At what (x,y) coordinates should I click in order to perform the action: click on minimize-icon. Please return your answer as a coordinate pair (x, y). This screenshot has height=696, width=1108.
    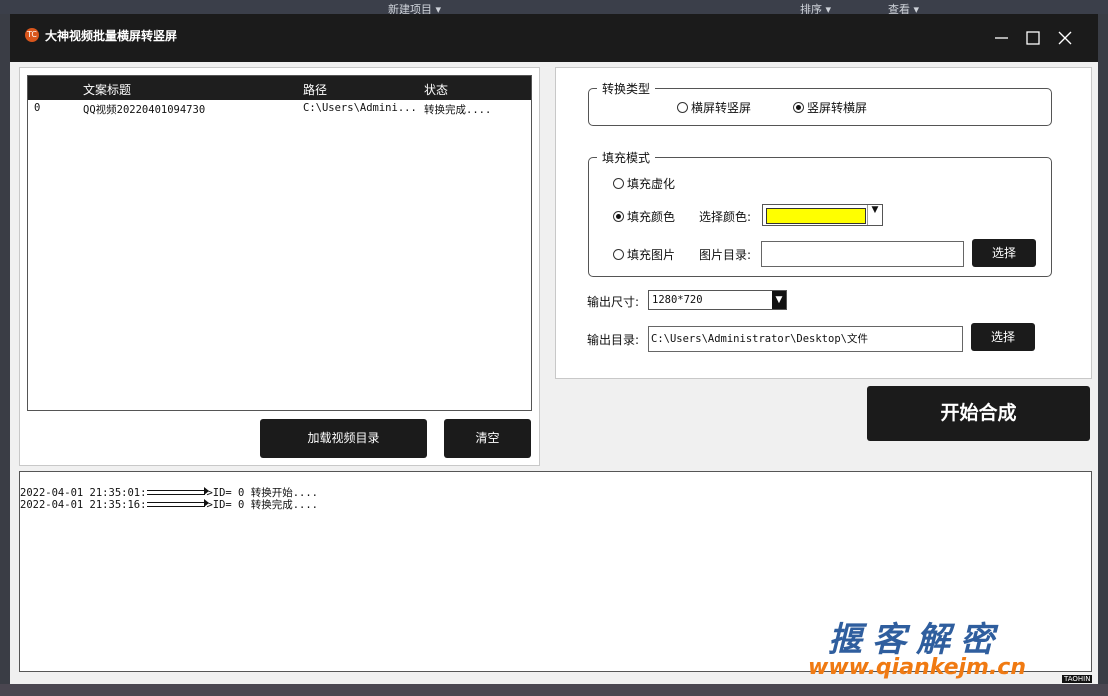
    Looking at the image, I should click on (1001, 38).